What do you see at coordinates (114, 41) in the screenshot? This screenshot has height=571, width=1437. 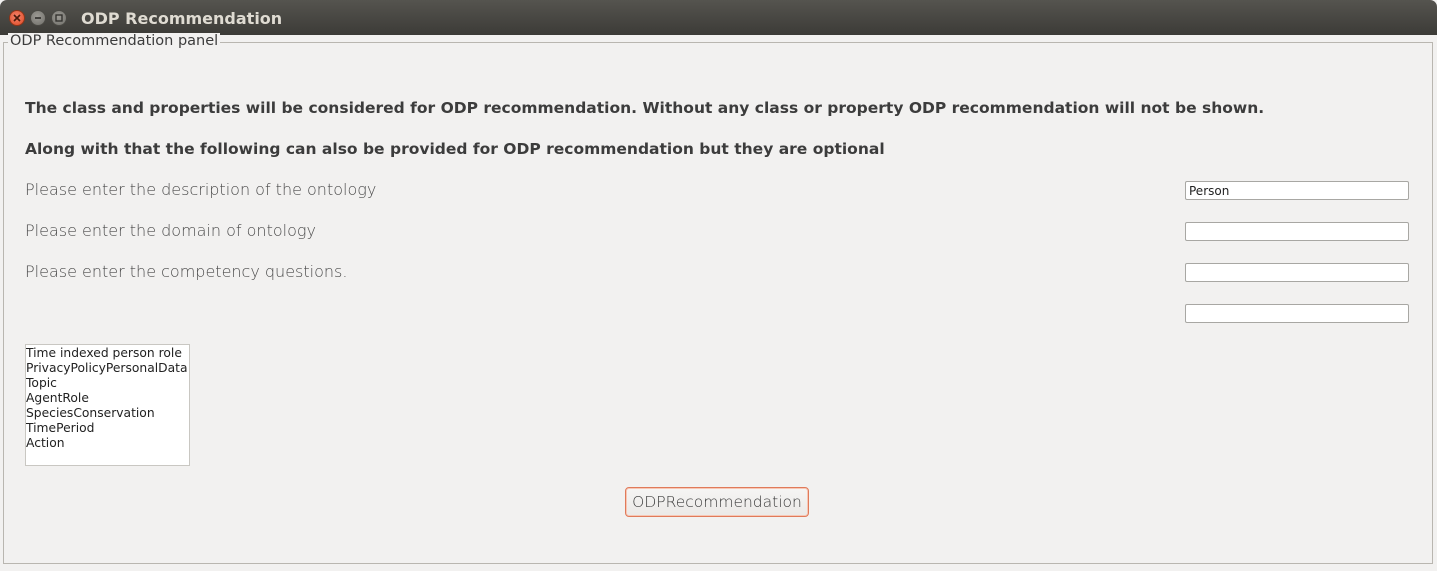 I see `panel-legend: ODP Recommendation panel` at bounding box center [114, 41].